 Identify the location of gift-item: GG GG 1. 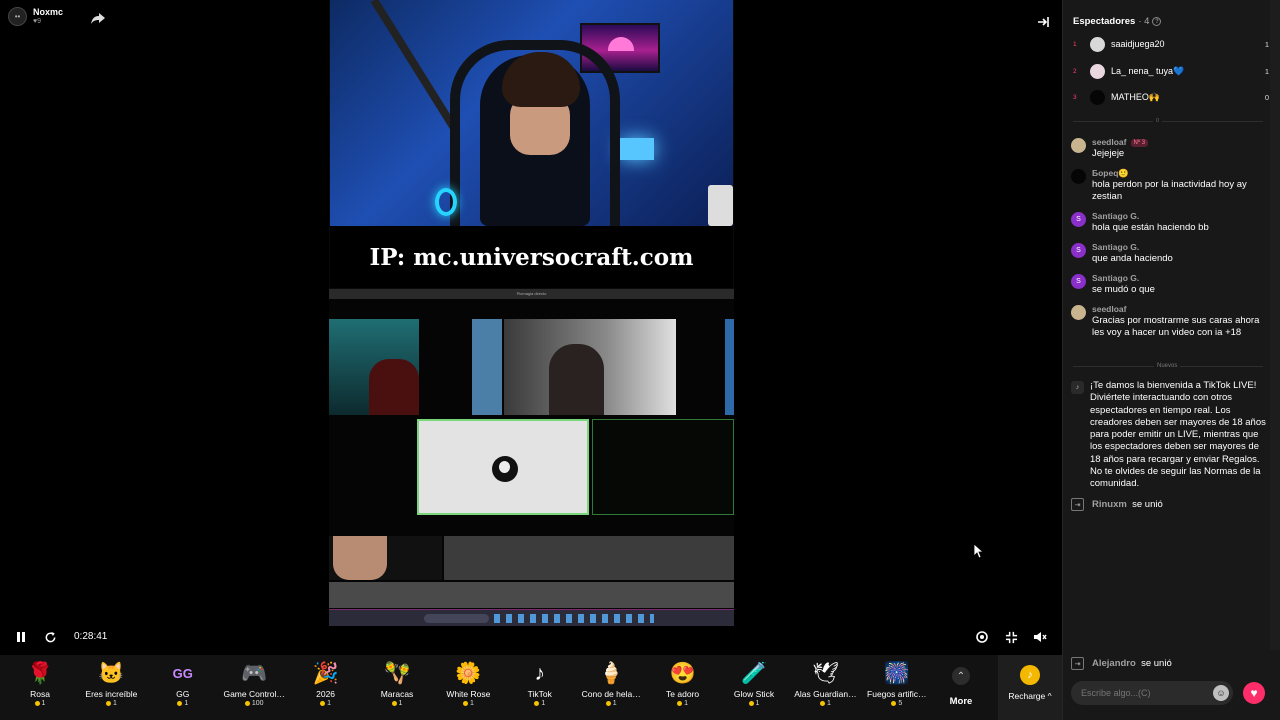
(183, 689).